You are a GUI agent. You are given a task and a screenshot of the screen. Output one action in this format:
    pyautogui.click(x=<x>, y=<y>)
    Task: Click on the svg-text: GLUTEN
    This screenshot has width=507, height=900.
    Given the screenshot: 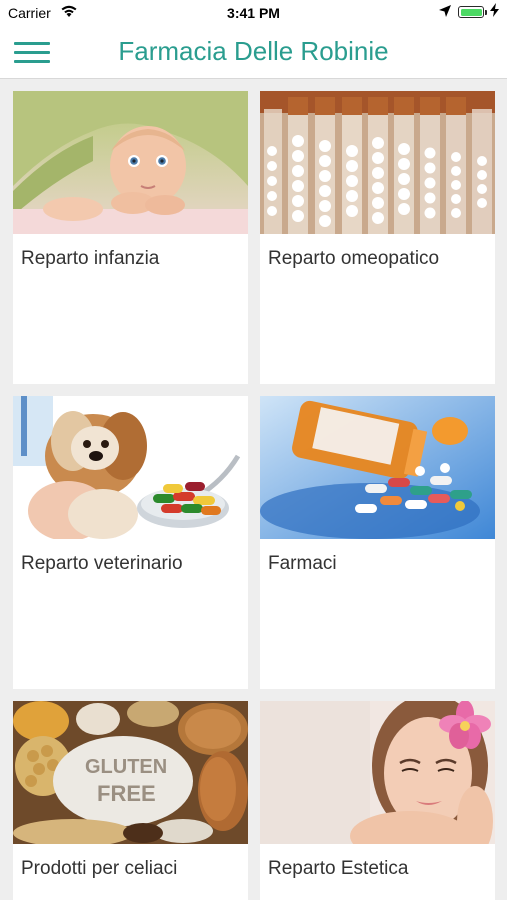 What is the action you would take?
    pyautogui.click(x=126, y=767)
    